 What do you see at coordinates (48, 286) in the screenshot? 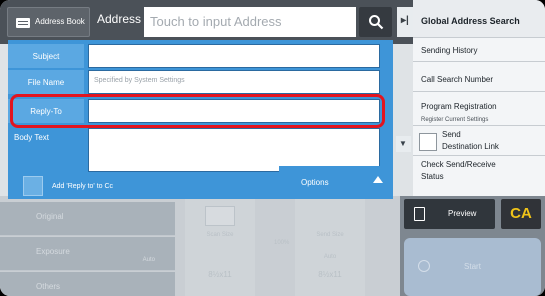
I see `bg-others-label: Others` at bounding box center [48, 286].